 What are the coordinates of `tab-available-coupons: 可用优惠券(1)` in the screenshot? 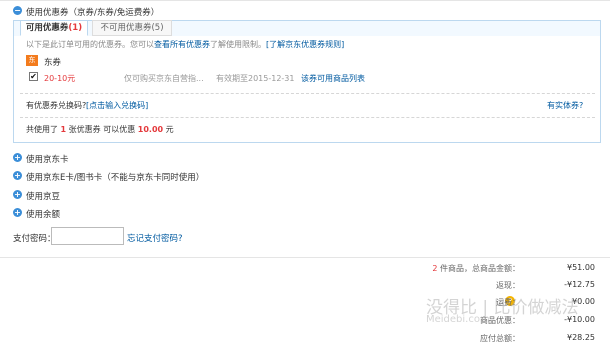 It's located at (54, 28).